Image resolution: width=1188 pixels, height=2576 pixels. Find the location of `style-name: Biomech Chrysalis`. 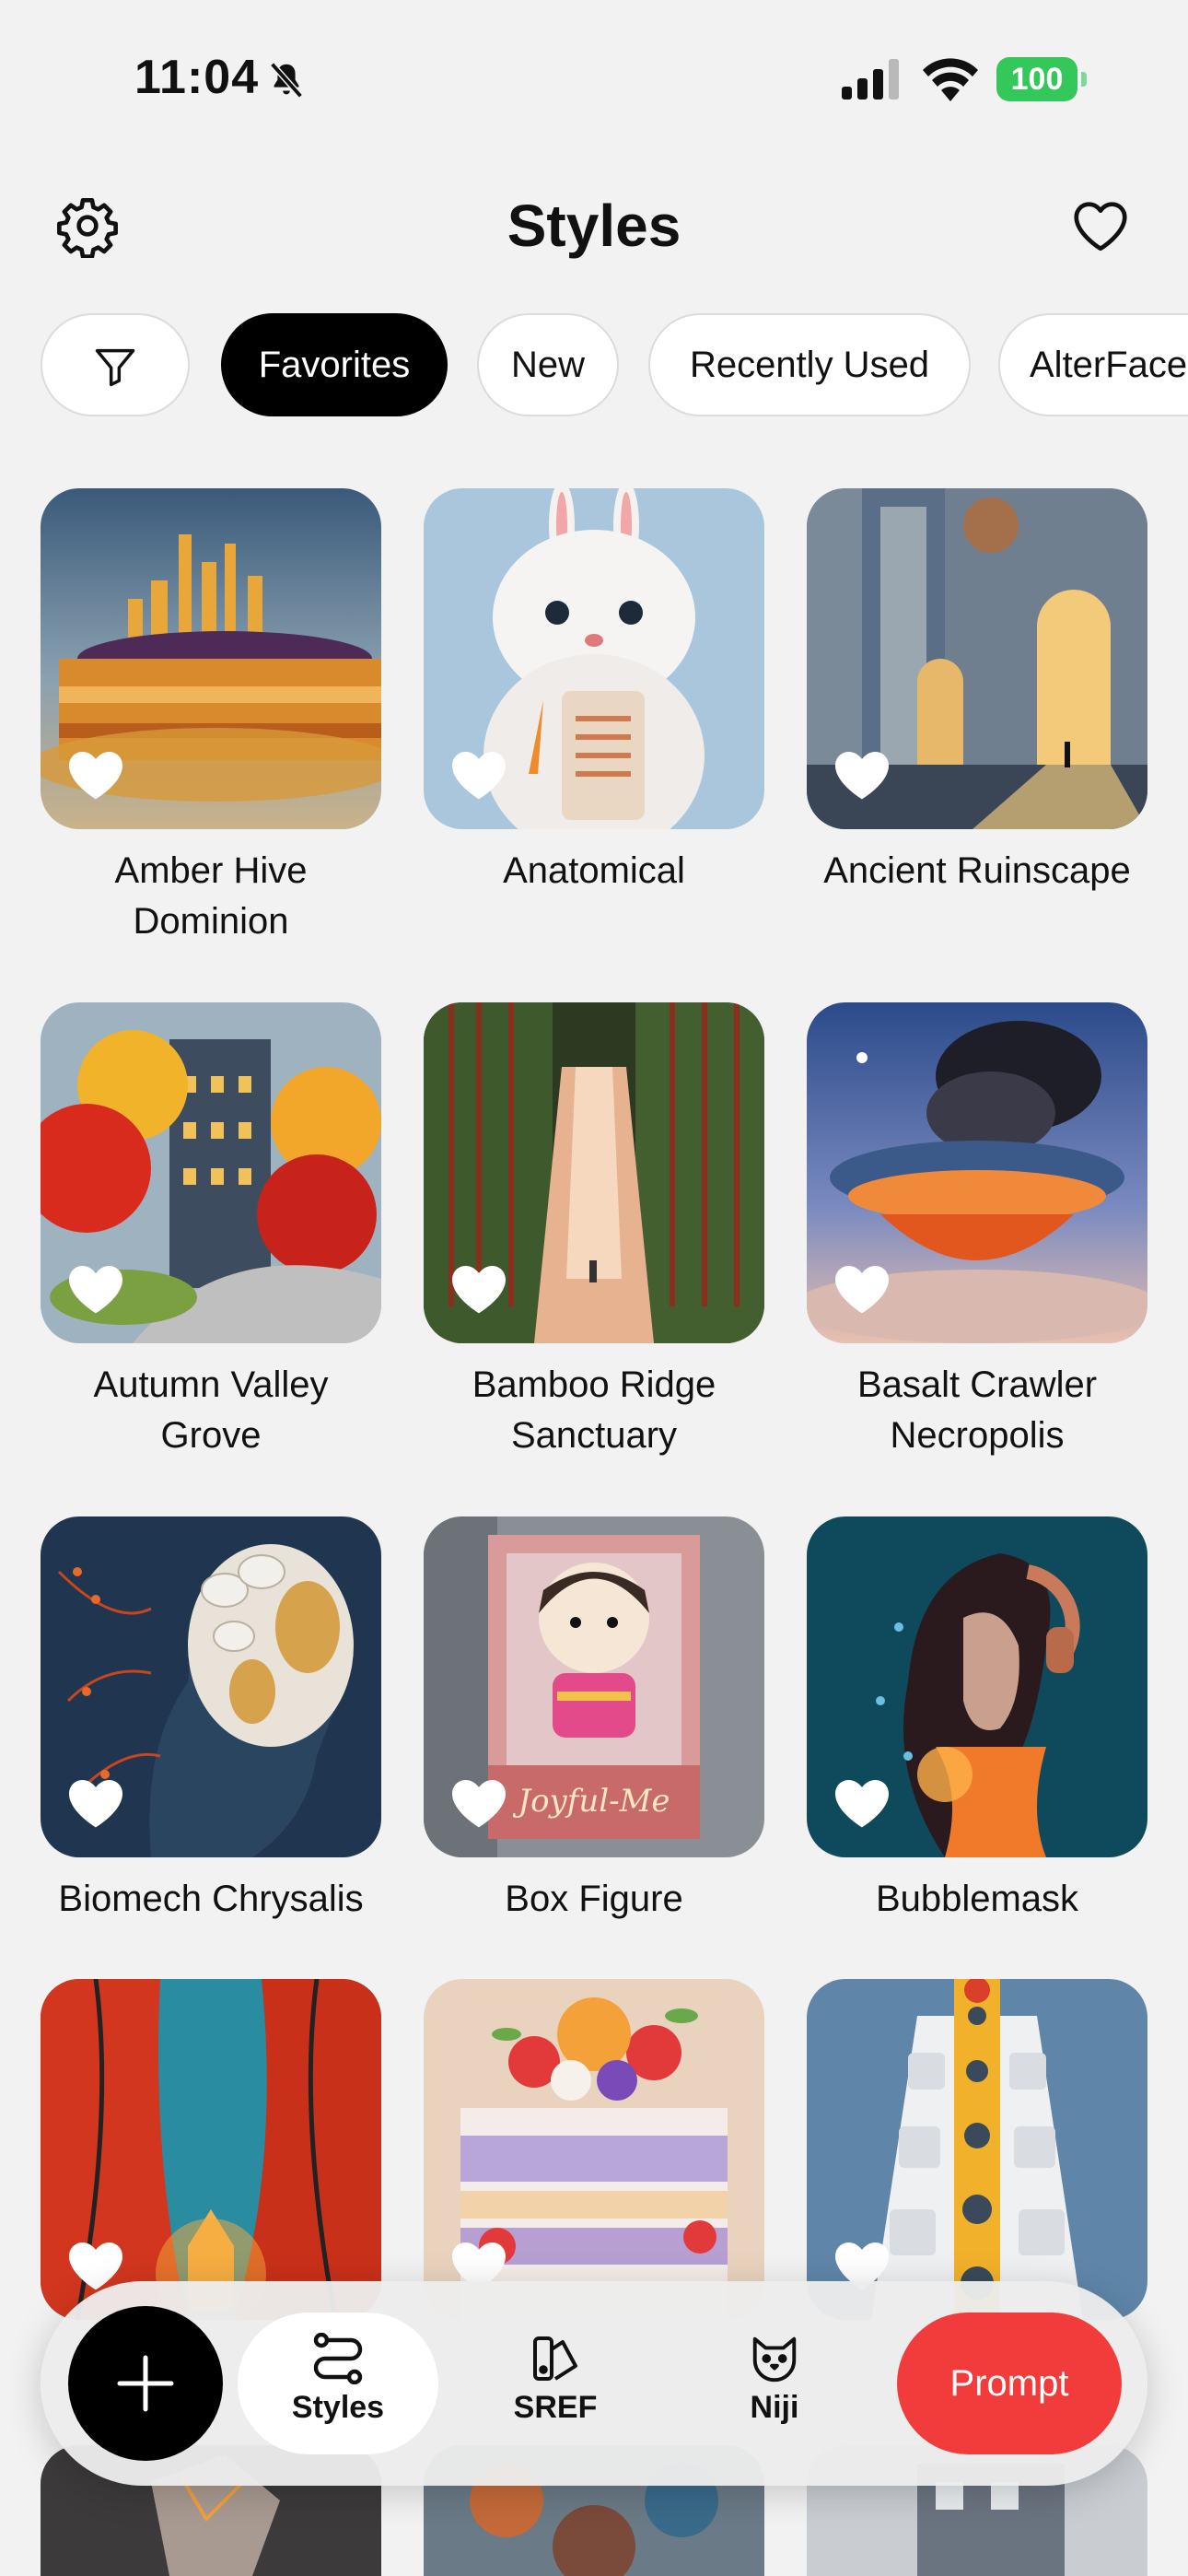

style-name: Biomech Chrysalis is located at coordinates (211, 1899).